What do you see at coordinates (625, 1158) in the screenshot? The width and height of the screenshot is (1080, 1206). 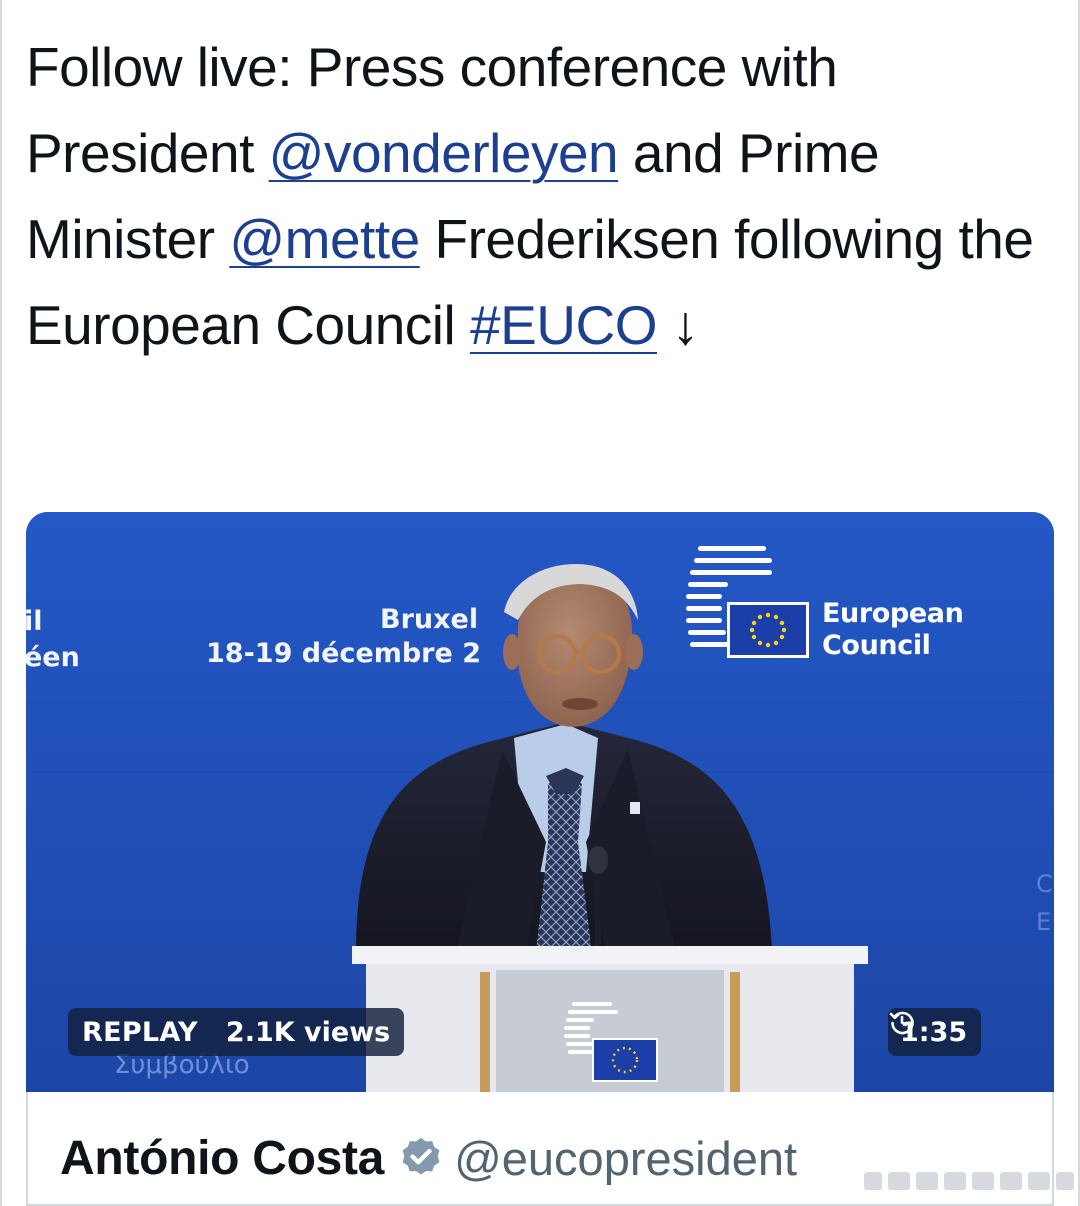 I see `author-handle: @eucopresident` at bounding box center [625, 1158].